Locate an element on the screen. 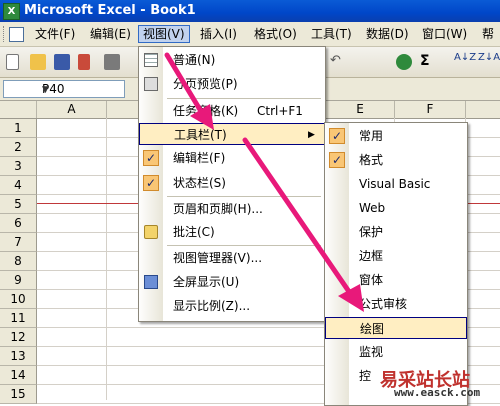 This screenshot has height=406, width=500. watermark-url: www.easck.com is located at coordinates (437, 392).